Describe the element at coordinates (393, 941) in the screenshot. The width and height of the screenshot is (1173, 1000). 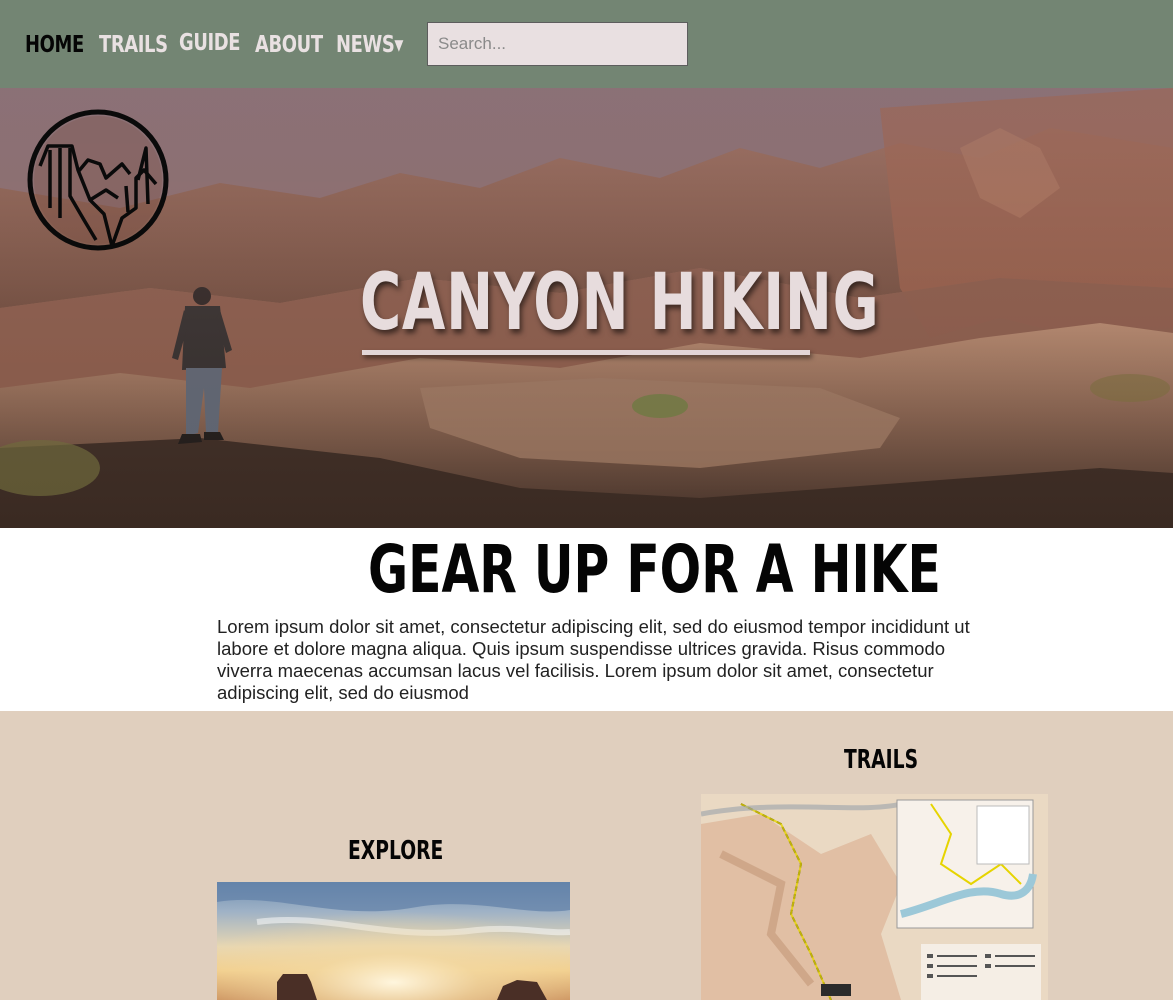
I see `explore-image` at that location.